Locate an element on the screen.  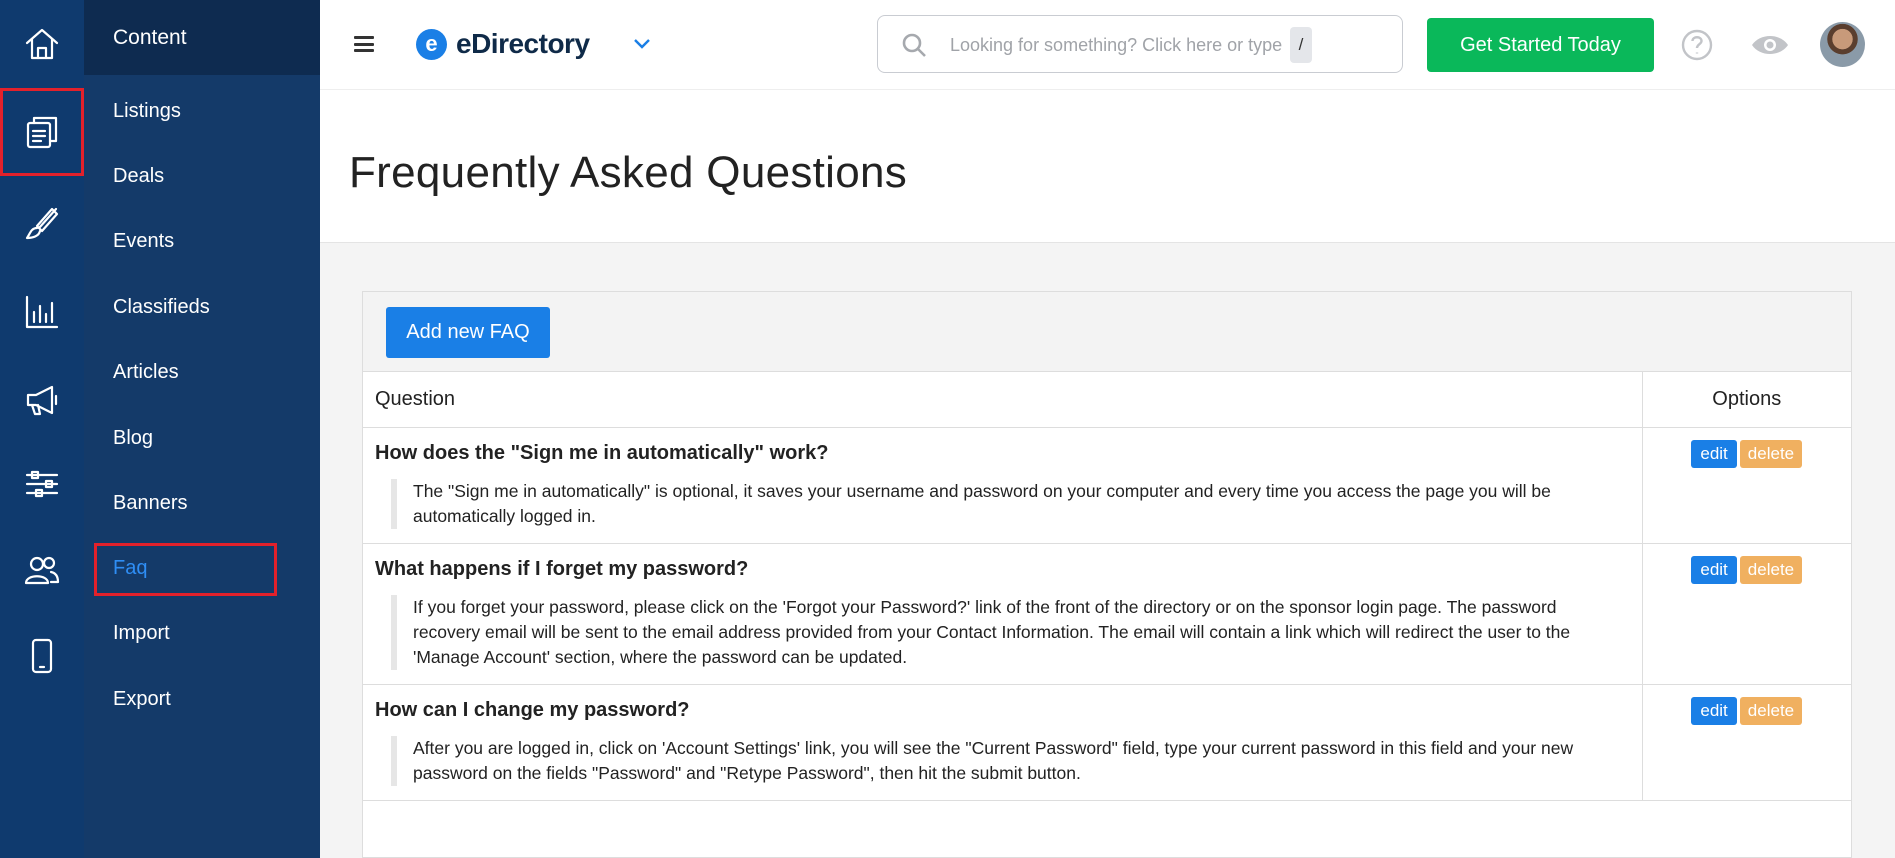
submenu-item-deals: Deals is located at coordinates (138, 176).